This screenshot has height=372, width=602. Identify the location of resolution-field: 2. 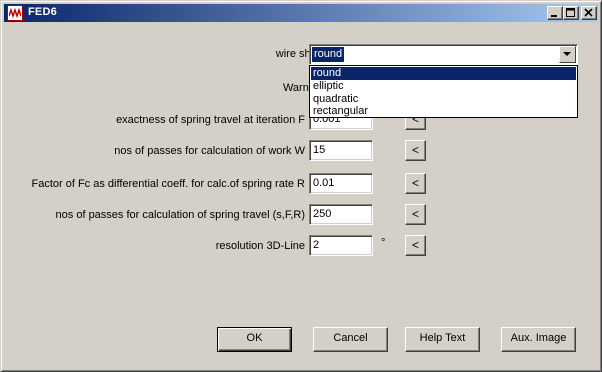
(341, 245).